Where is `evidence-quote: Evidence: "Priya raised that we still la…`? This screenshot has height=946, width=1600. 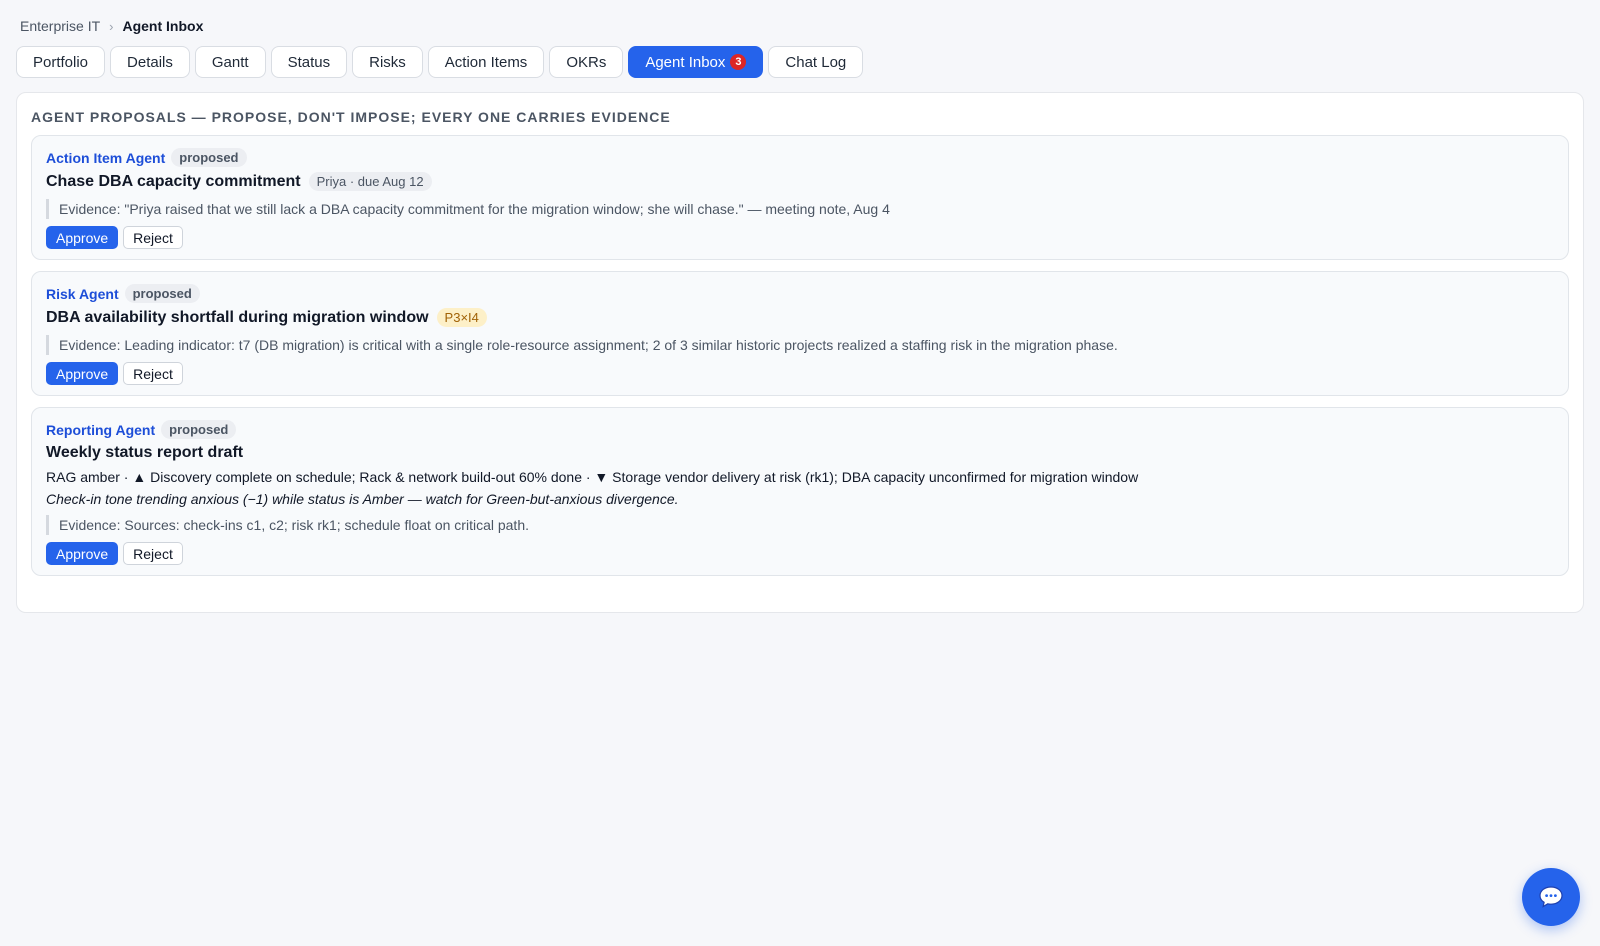
evidence-quote: Evidence: "Priya raised that we still la… is located at coordinates (468, 209).